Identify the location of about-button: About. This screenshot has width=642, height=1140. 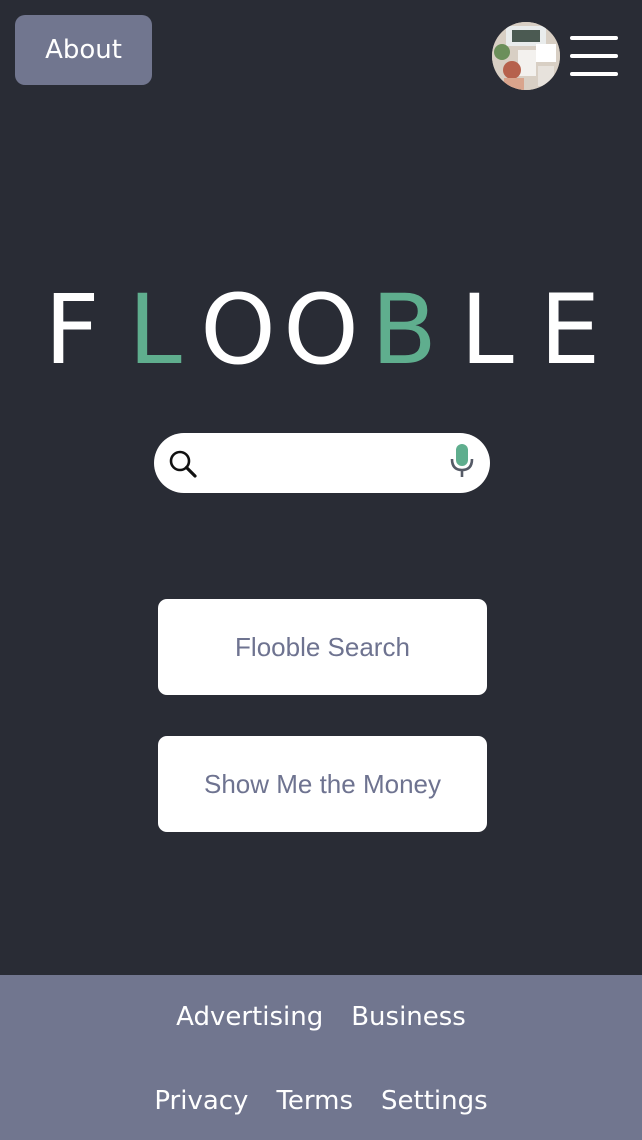
(83, 50).